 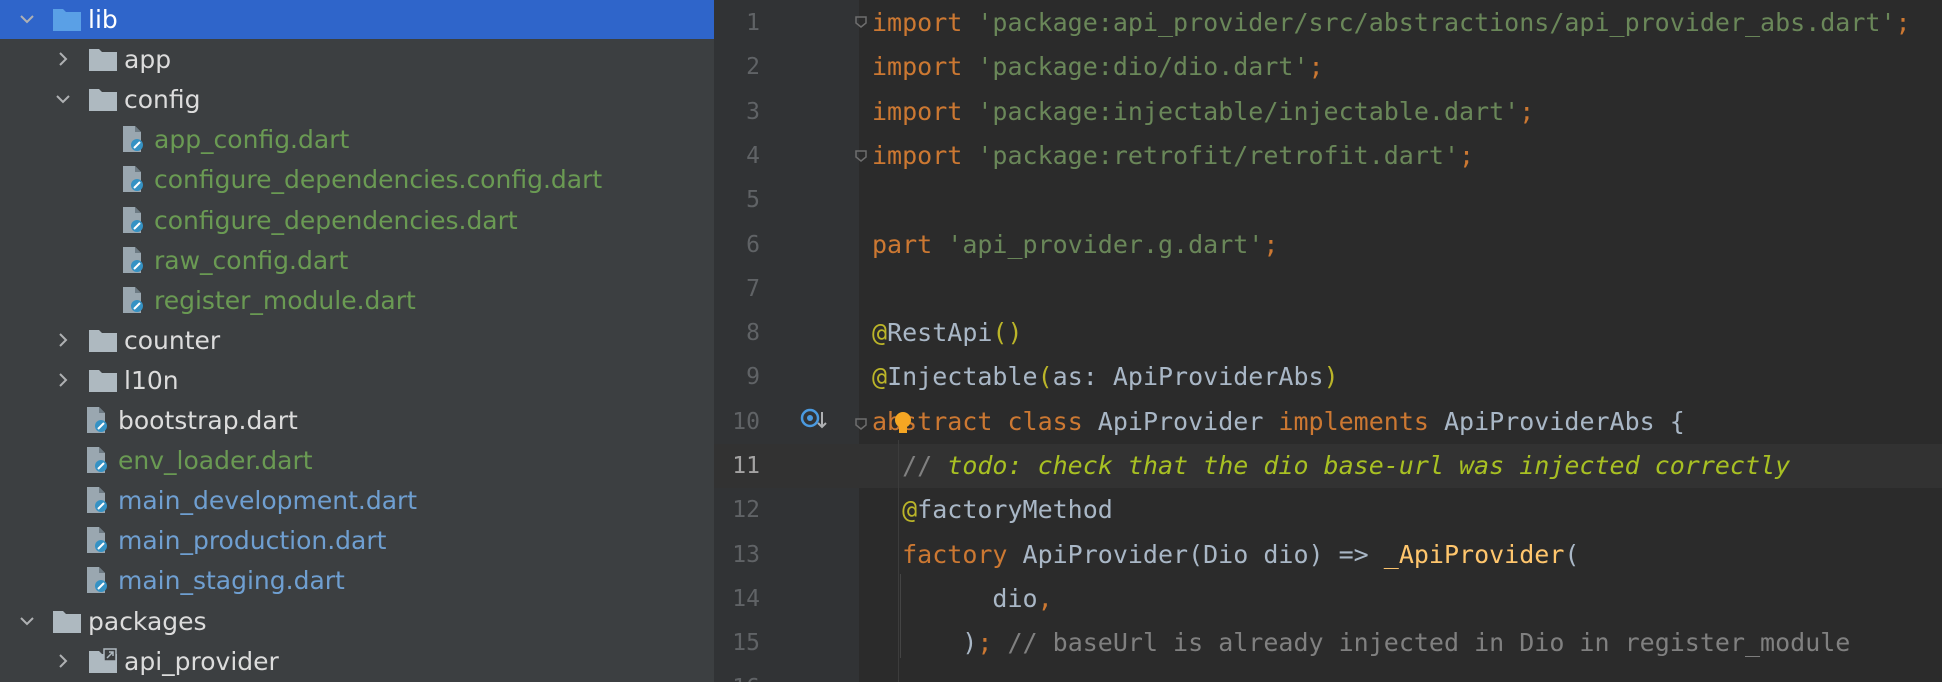 I want to click on code-token: 'package:injectable/injectable.dart', so click(x=1248, y=111).